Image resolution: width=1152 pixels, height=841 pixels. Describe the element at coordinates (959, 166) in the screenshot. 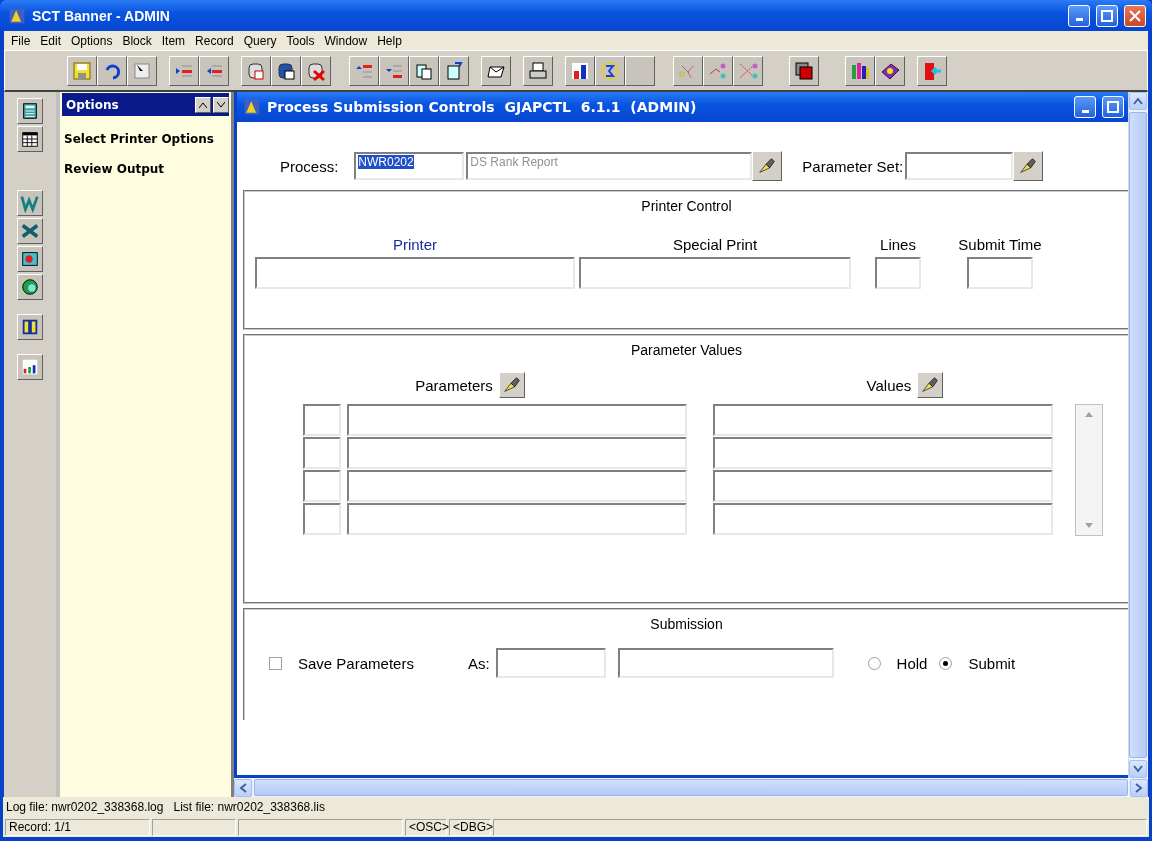

I see `parameter-set-field` at that location.